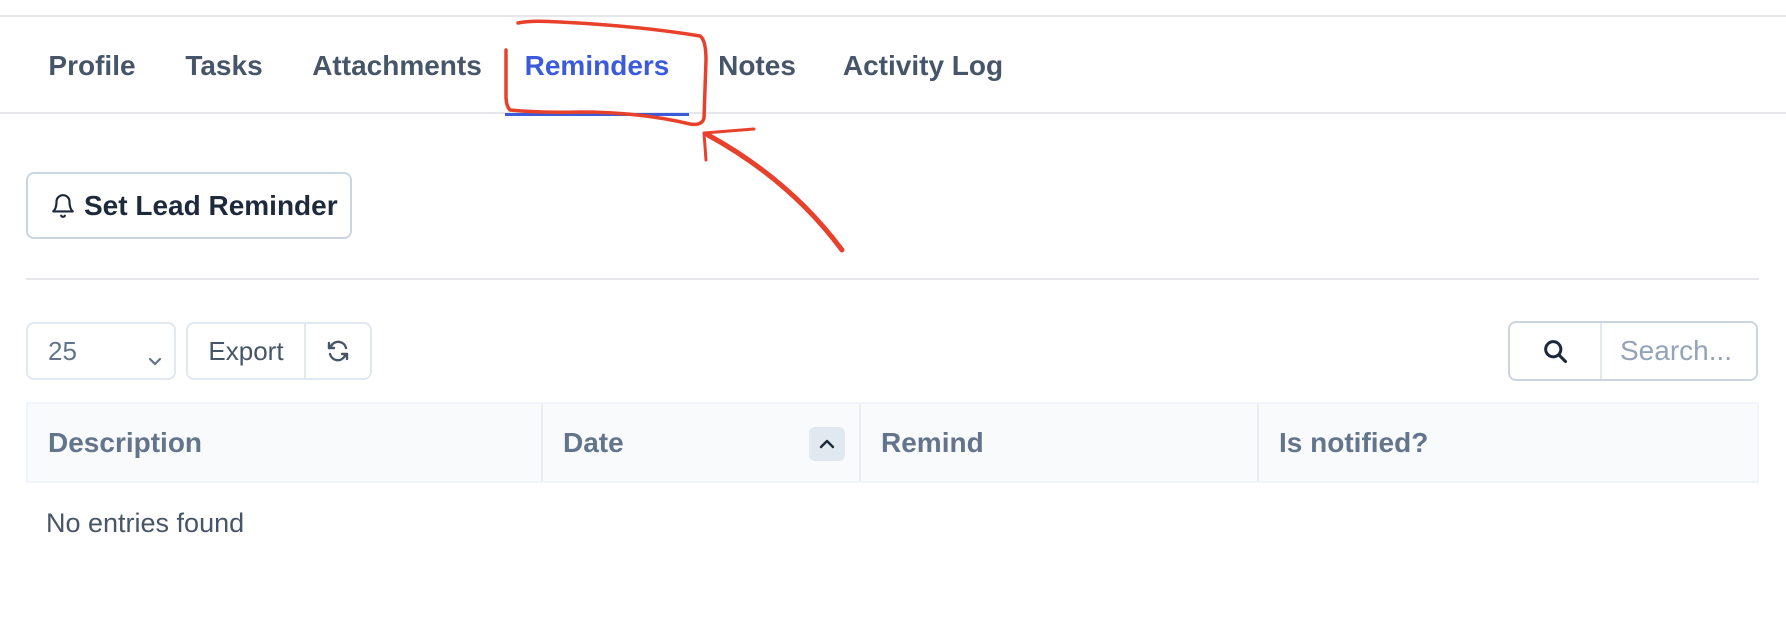 The width and height of the screenshot is (1786, 630). Describe the element at coordinates (729, 144) in the screenshot. I see `annotation-arrow-head` at that location.